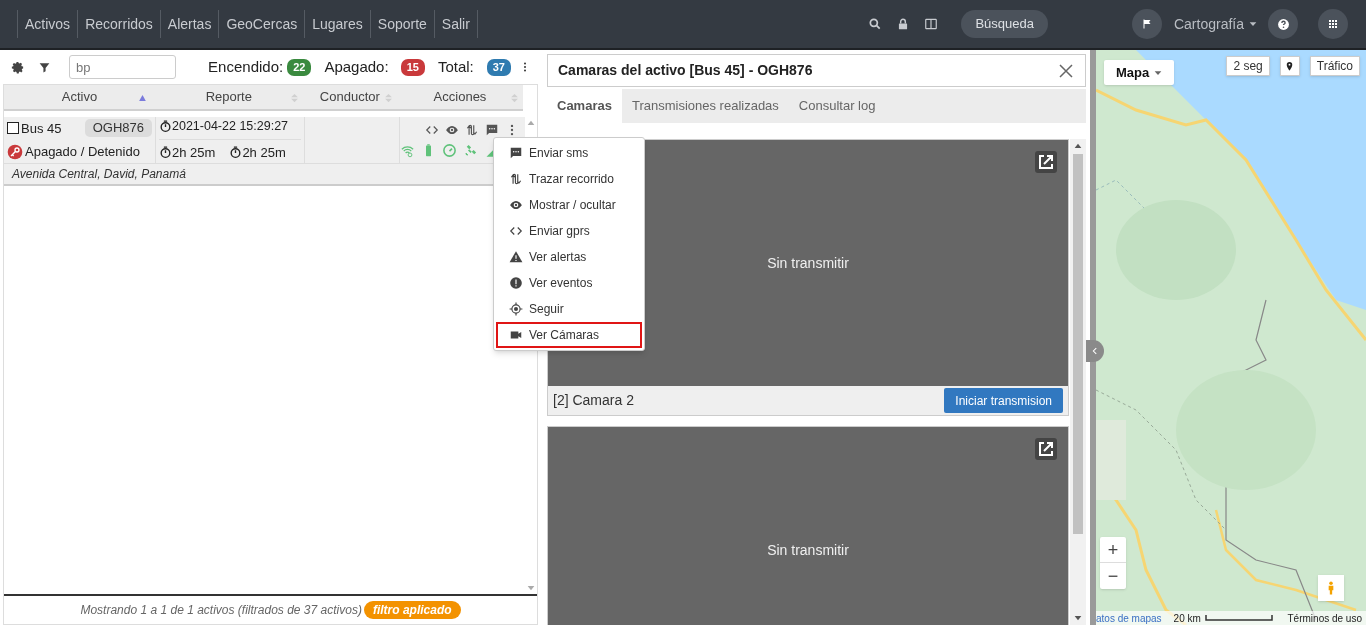 Image resolution: width=1366 pixels, height=625 pixels. I want to click on counter-label: Total:, so click(455, 66).